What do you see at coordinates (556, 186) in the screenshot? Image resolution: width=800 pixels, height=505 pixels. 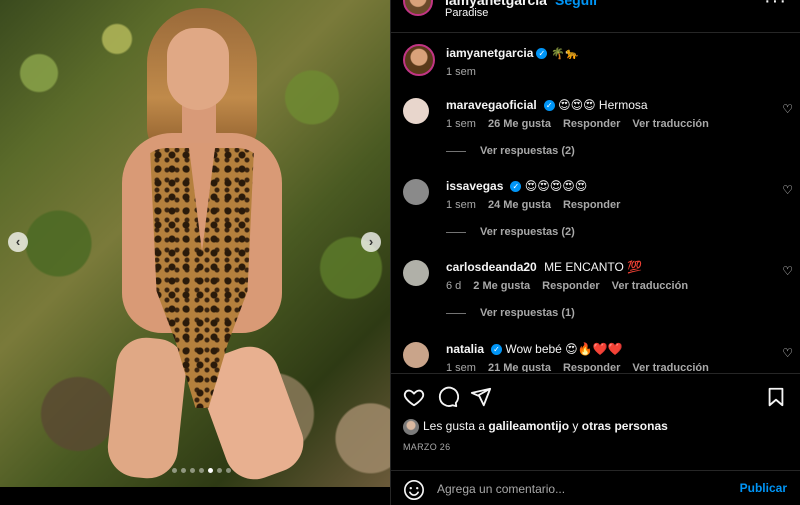 I see `comment-text: 😍😍😍😍😍` at bounding box center [556, 186].